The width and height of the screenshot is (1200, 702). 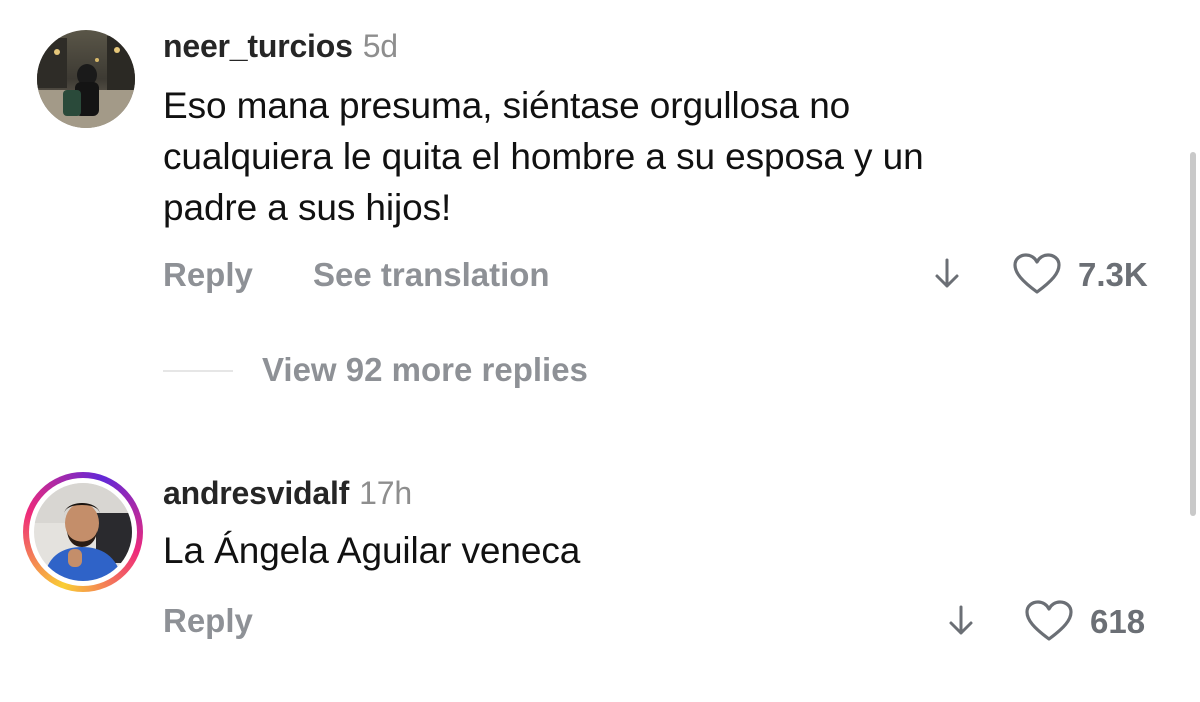 I want to click on comment-timestamp: 5d, so click(x=380, y=46).